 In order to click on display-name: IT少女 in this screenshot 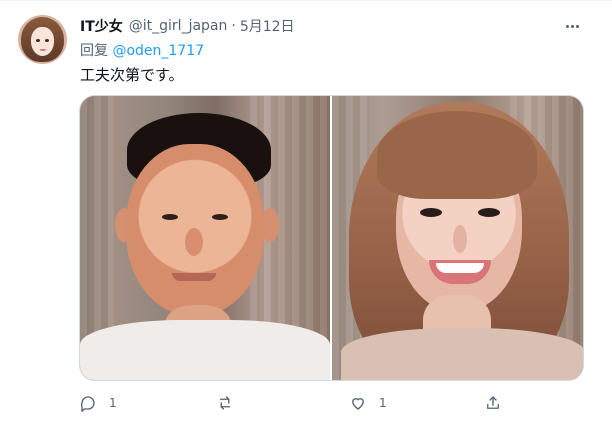, I will do `click(101, 26)`.